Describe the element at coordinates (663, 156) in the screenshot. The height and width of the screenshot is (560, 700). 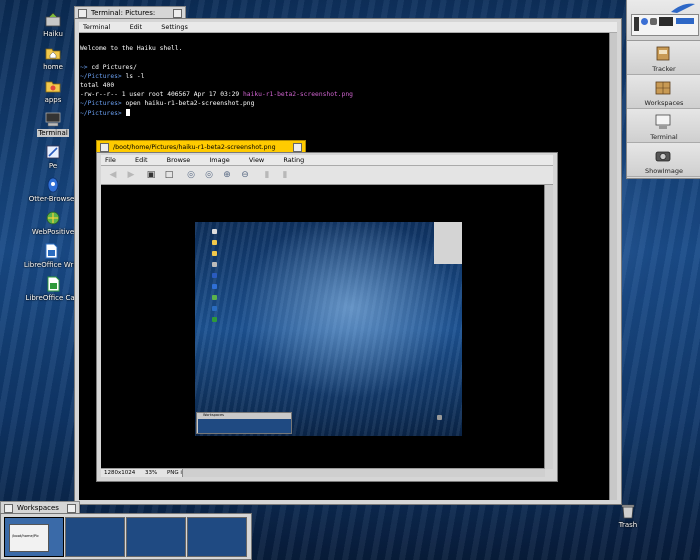
I see `showimage-icon` at that location.